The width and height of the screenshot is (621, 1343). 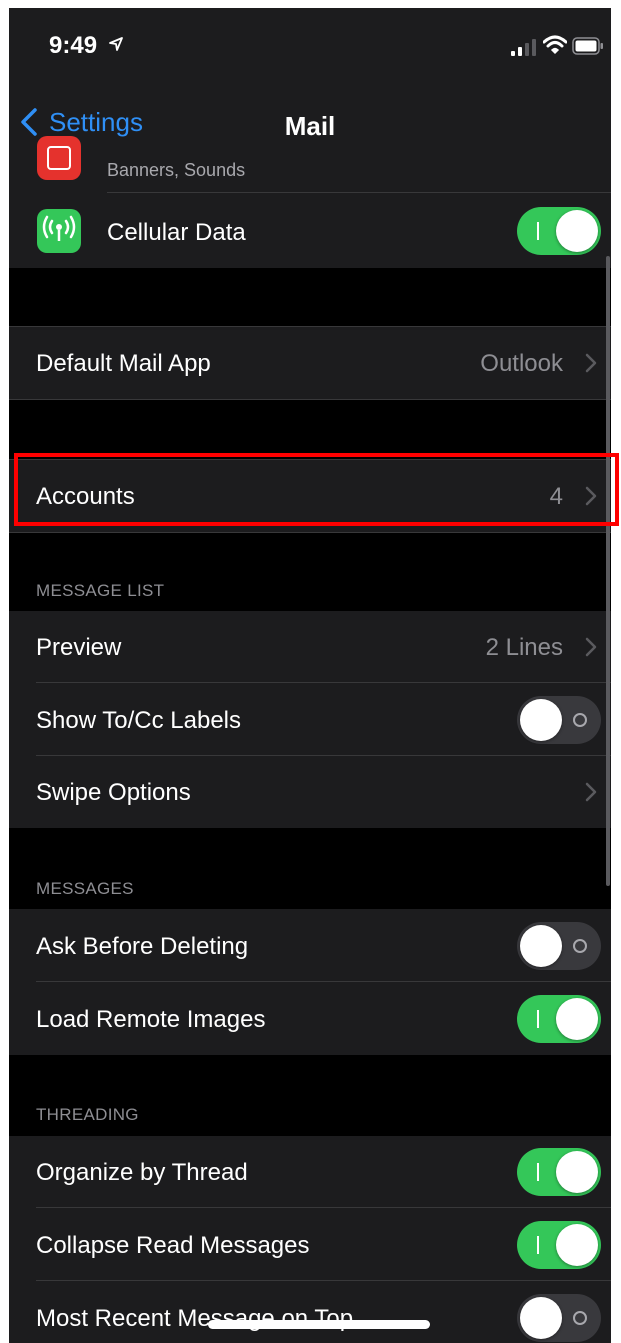 What do you see at coordinates (555, 45) in the screenshot?
I see `wifi-icon` at bounding box center [555, 45].